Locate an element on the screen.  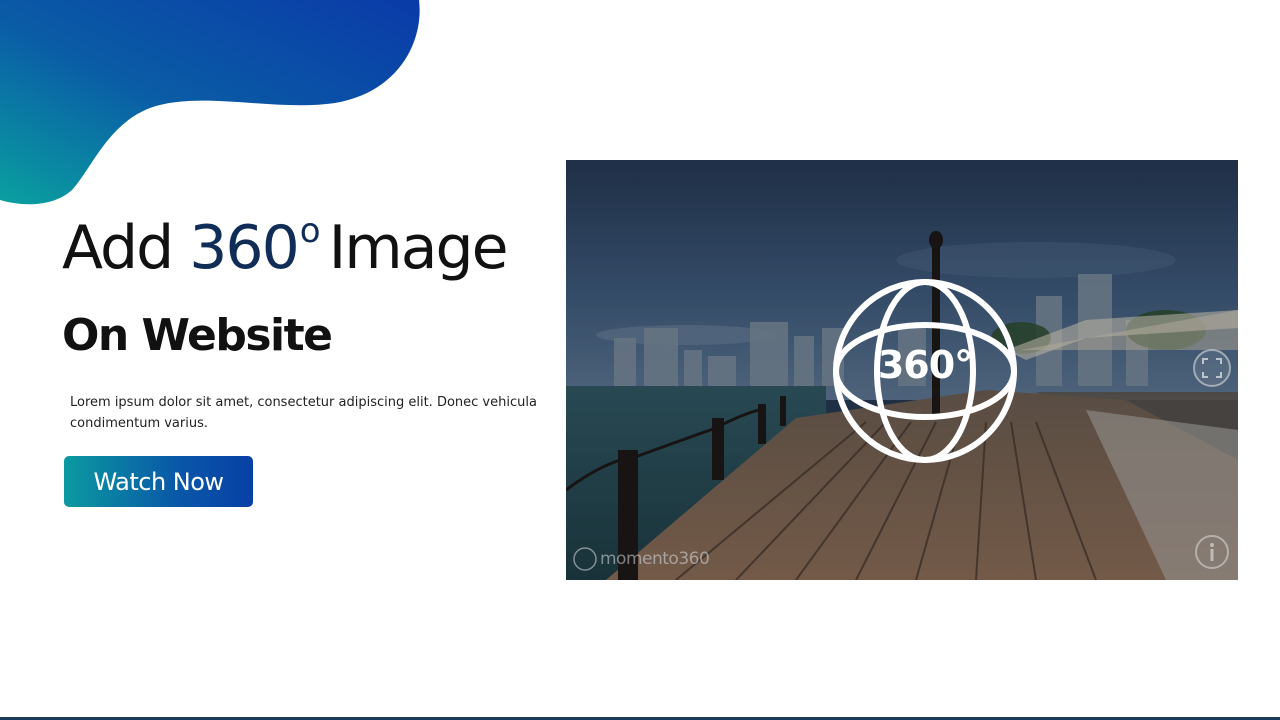
title-degree-mark: o is located at coordinates (310, 231).